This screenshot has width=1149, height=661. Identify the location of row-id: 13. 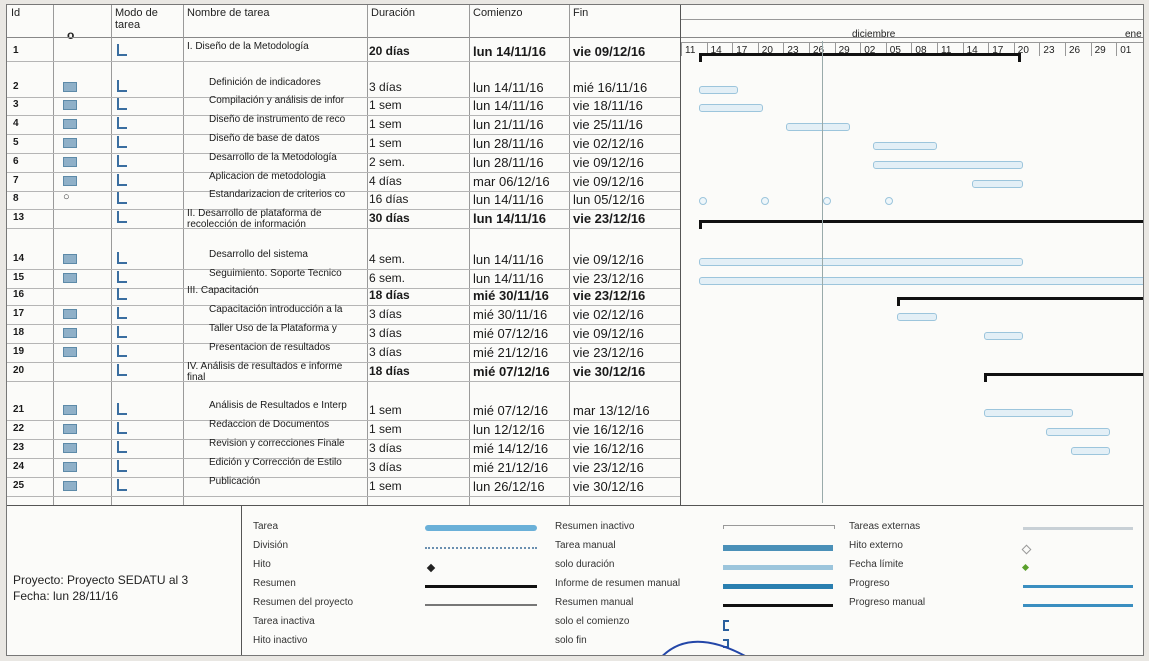
(19, 217).